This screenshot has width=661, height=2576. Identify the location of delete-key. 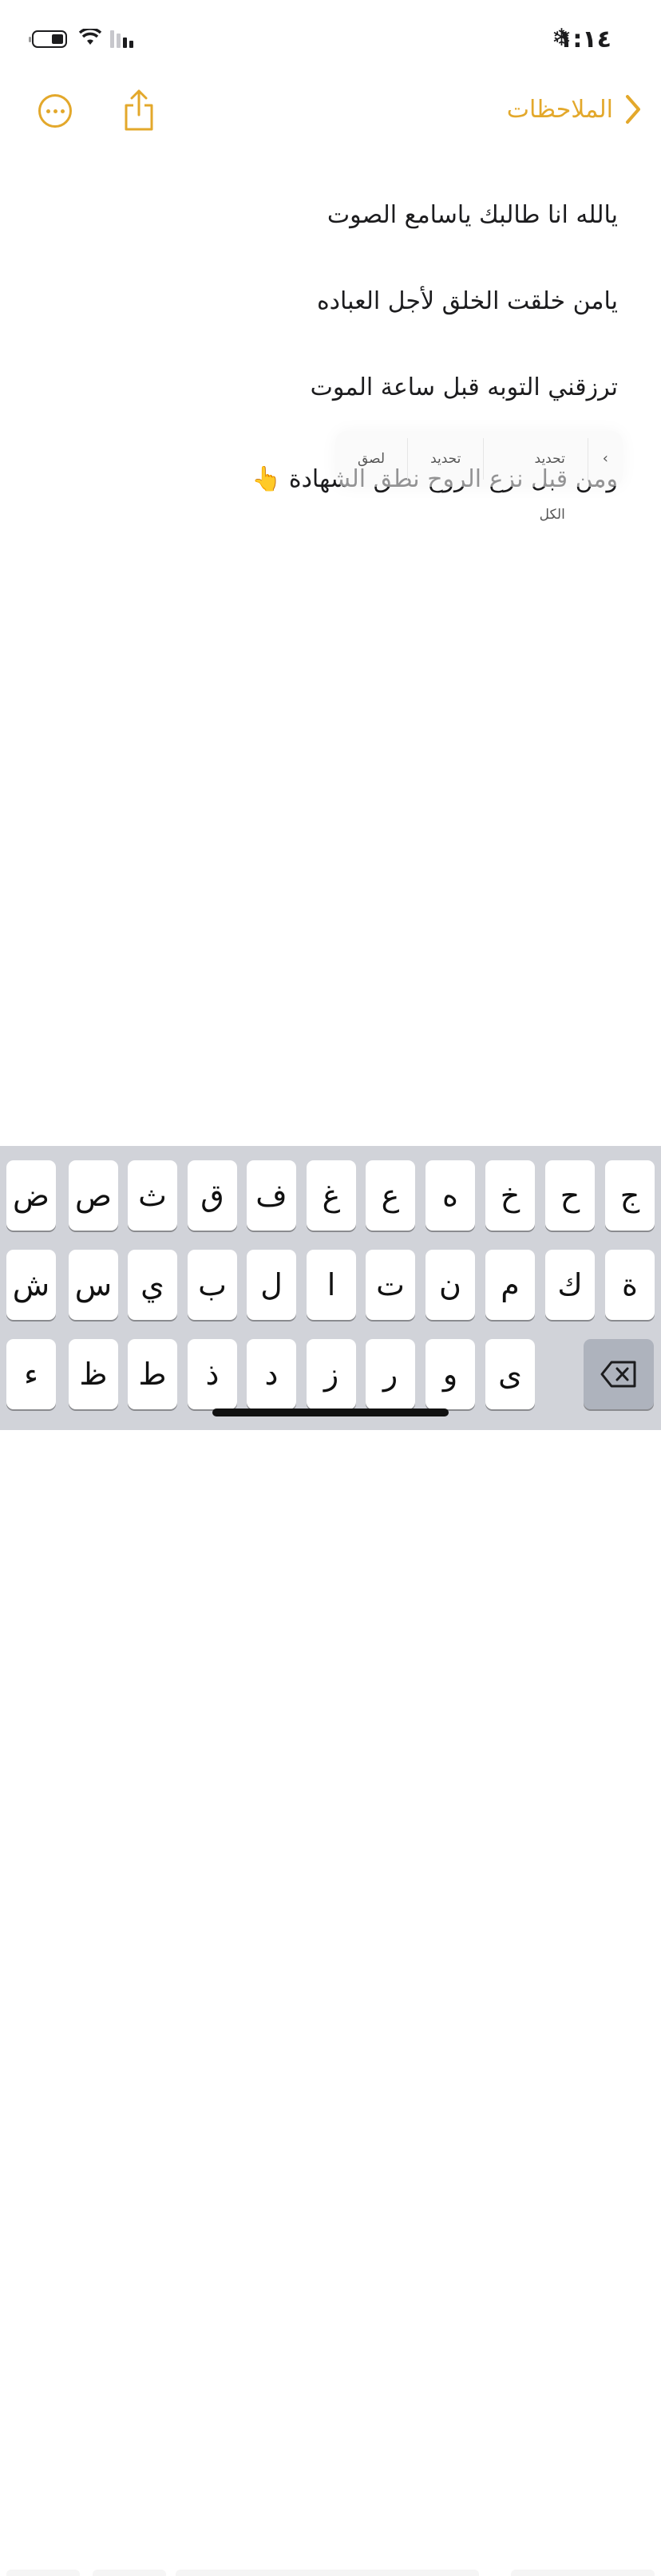
(619, 1374).